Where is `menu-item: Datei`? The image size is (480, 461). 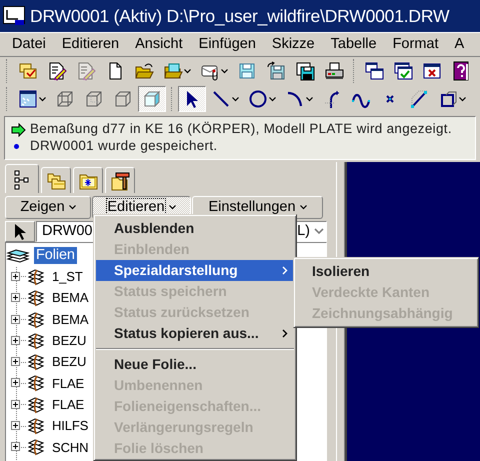 menu-item: Datei is located at coordinates (29, 44).